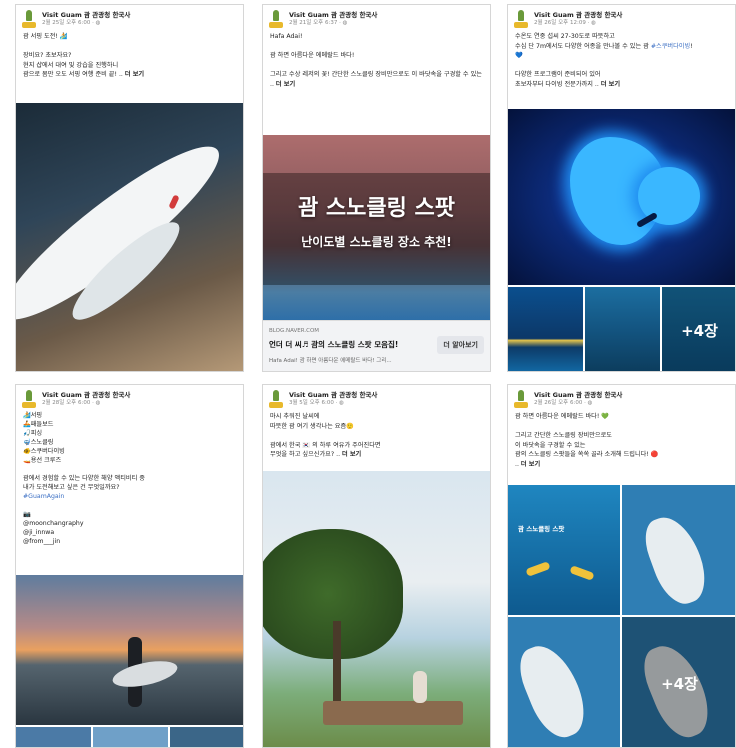  Describe the element at coordinates (376, 208) in the screenshot. I see `overlay-title: 괌 스노클링 스팟` at that location.